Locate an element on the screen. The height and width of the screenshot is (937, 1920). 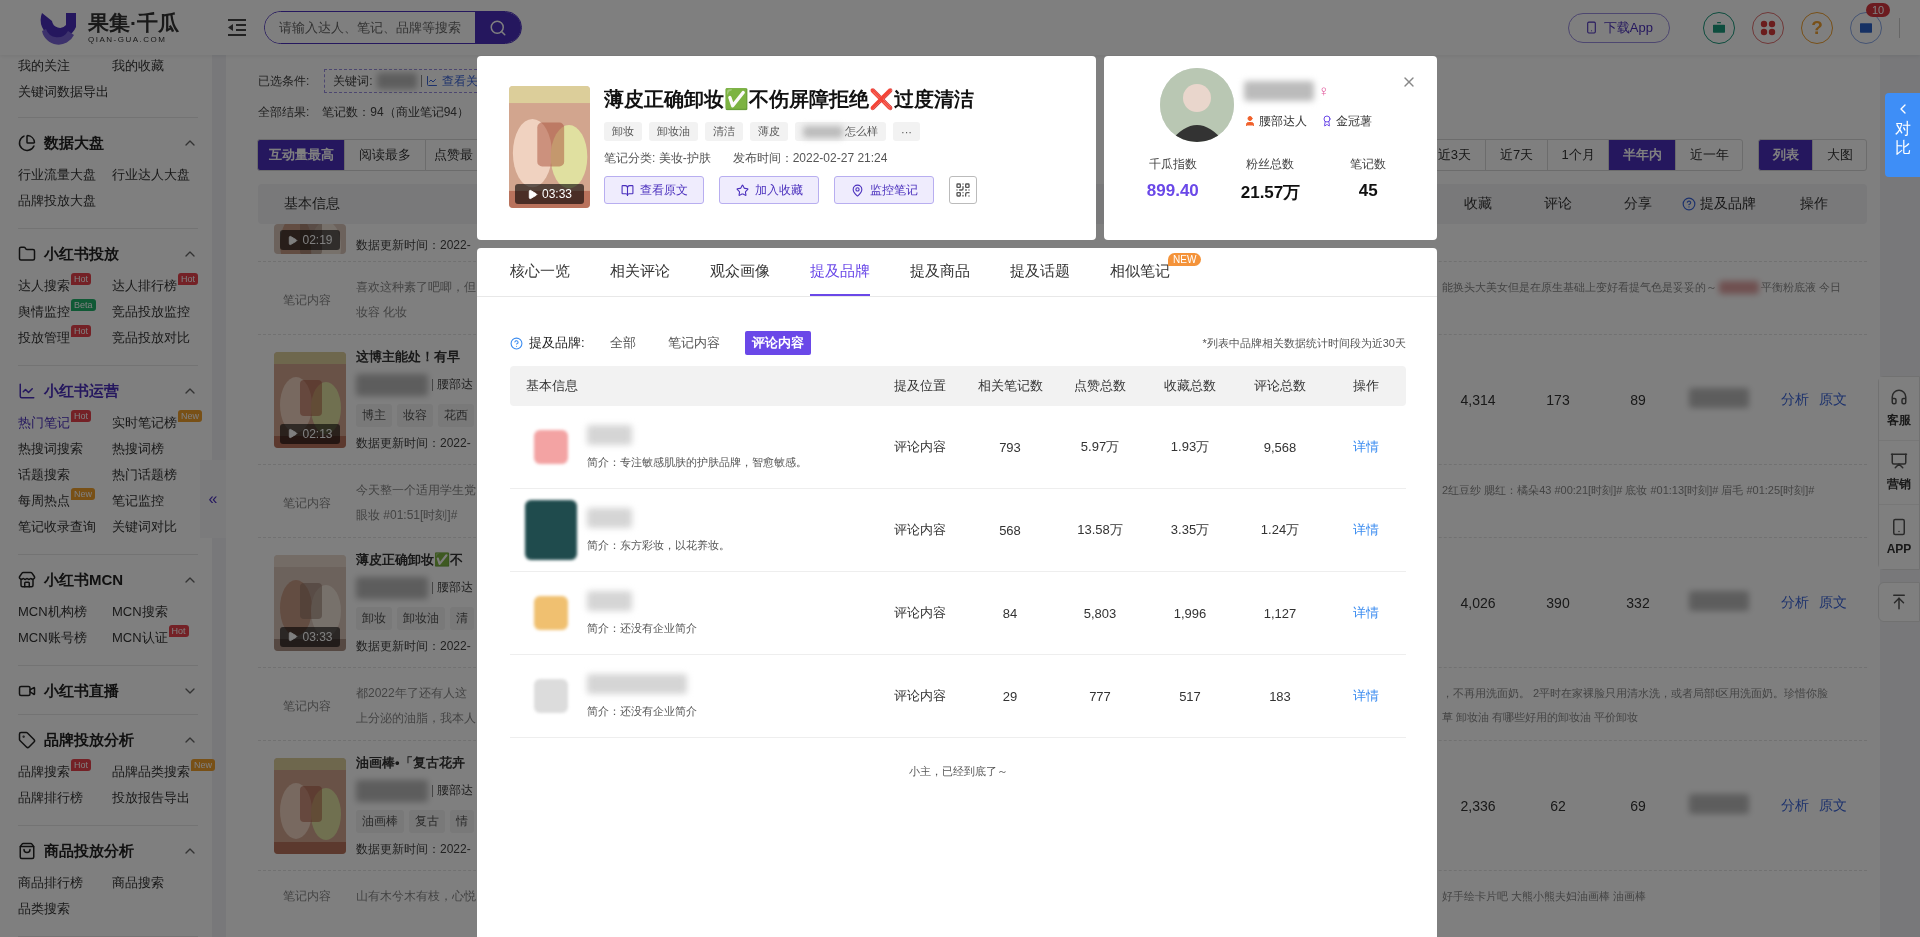
time-tab: 1个月 is located at coordinates (1578, 155).